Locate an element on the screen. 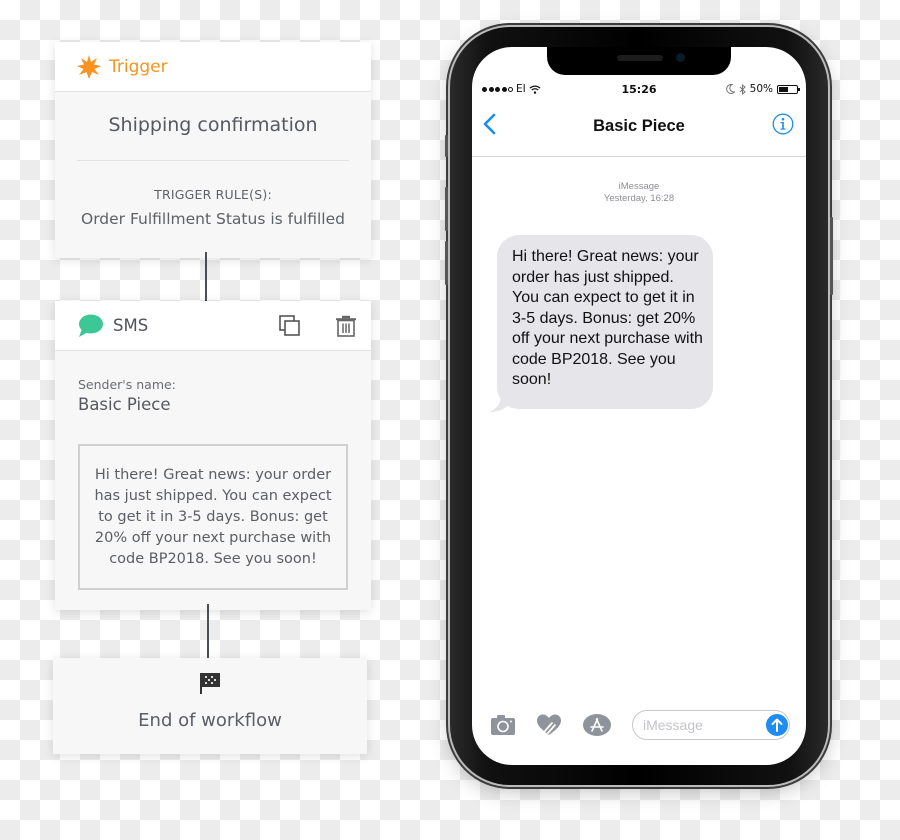  bluetooth-icon is located at coordinates (742, 89).